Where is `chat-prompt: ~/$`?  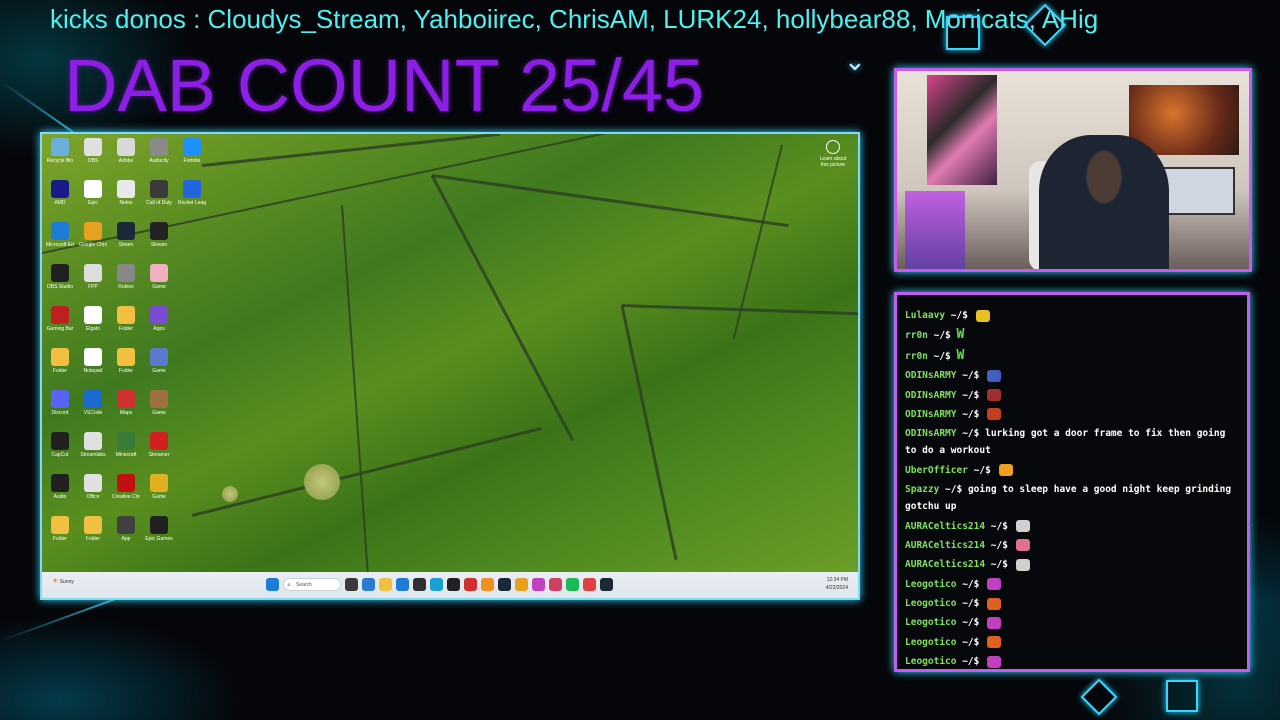
chat-prompt: ~/$ is located at coordinates (999, 526).